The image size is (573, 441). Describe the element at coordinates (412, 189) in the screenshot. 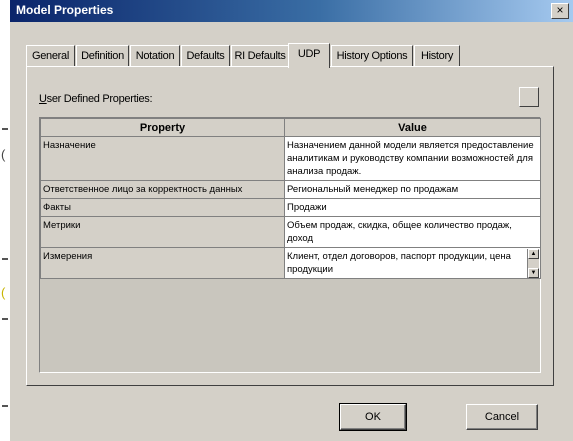

I see `value-cell: Региональный менеджер по продажам` at that location.